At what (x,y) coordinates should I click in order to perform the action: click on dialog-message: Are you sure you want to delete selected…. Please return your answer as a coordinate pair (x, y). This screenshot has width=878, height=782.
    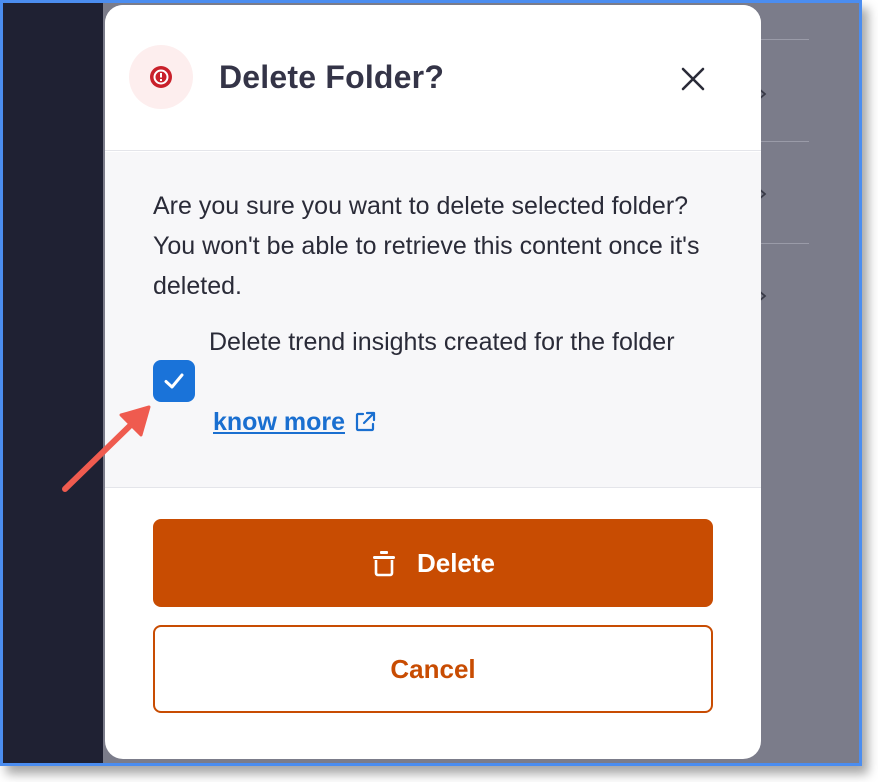
    Looking at the image, I should click on (426, 246).